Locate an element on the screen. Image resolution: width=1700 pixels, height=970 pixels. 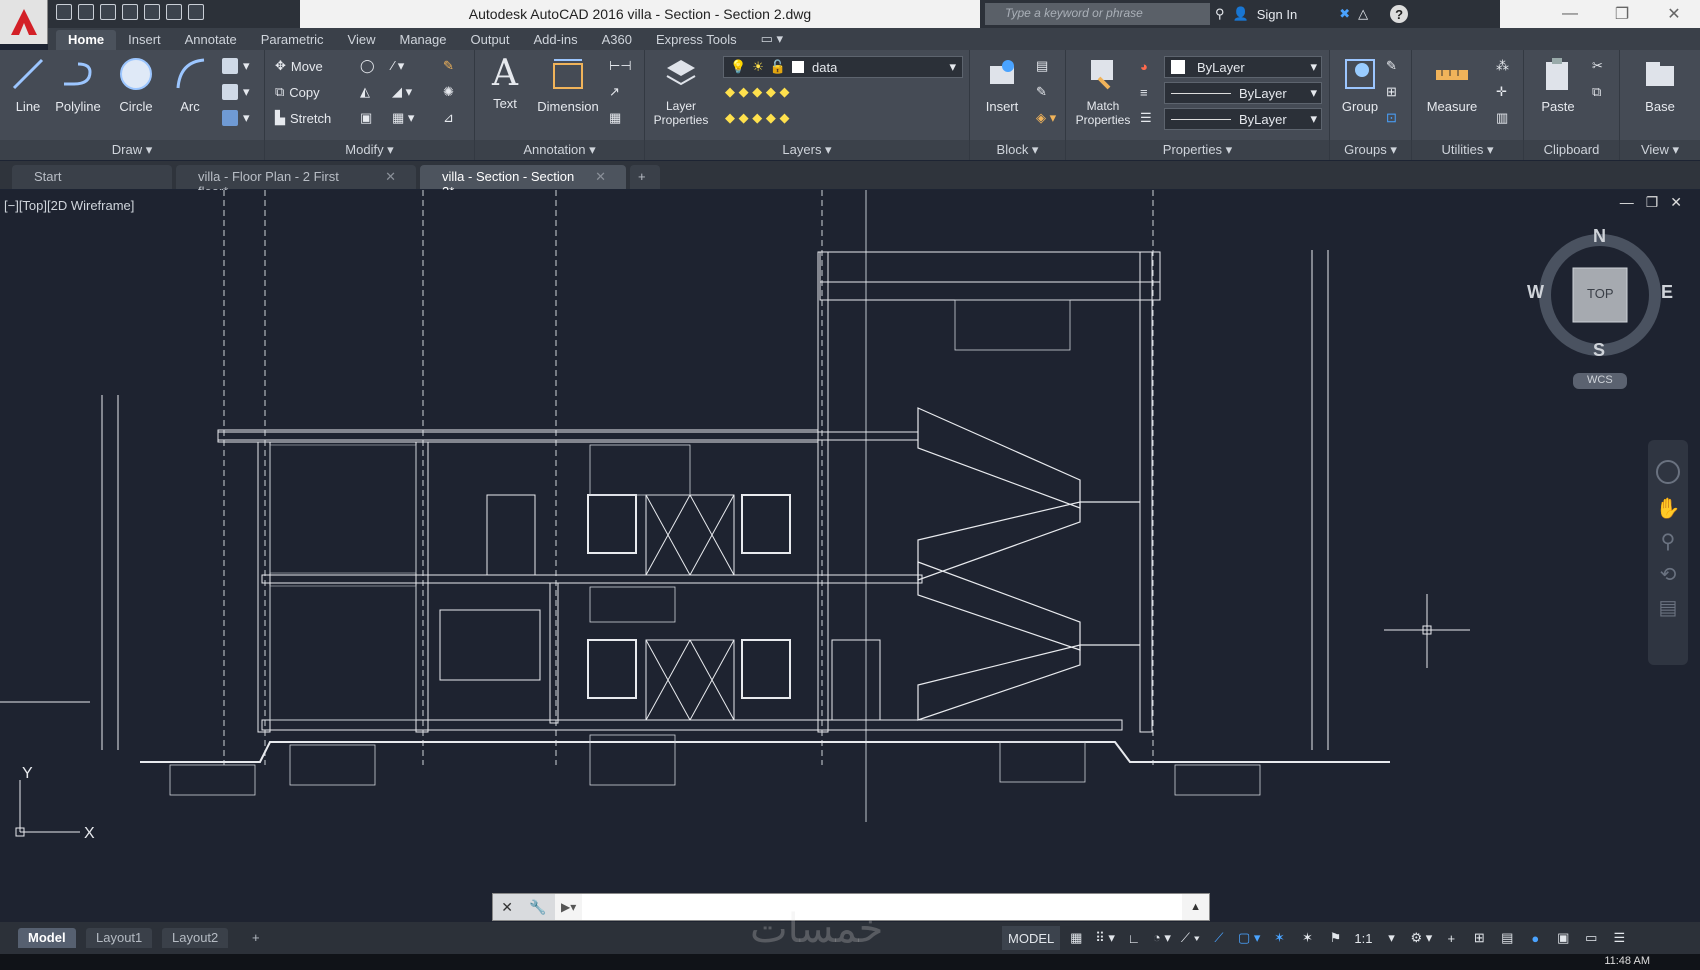
base-button: Base is located at coordinates (1660, 85).